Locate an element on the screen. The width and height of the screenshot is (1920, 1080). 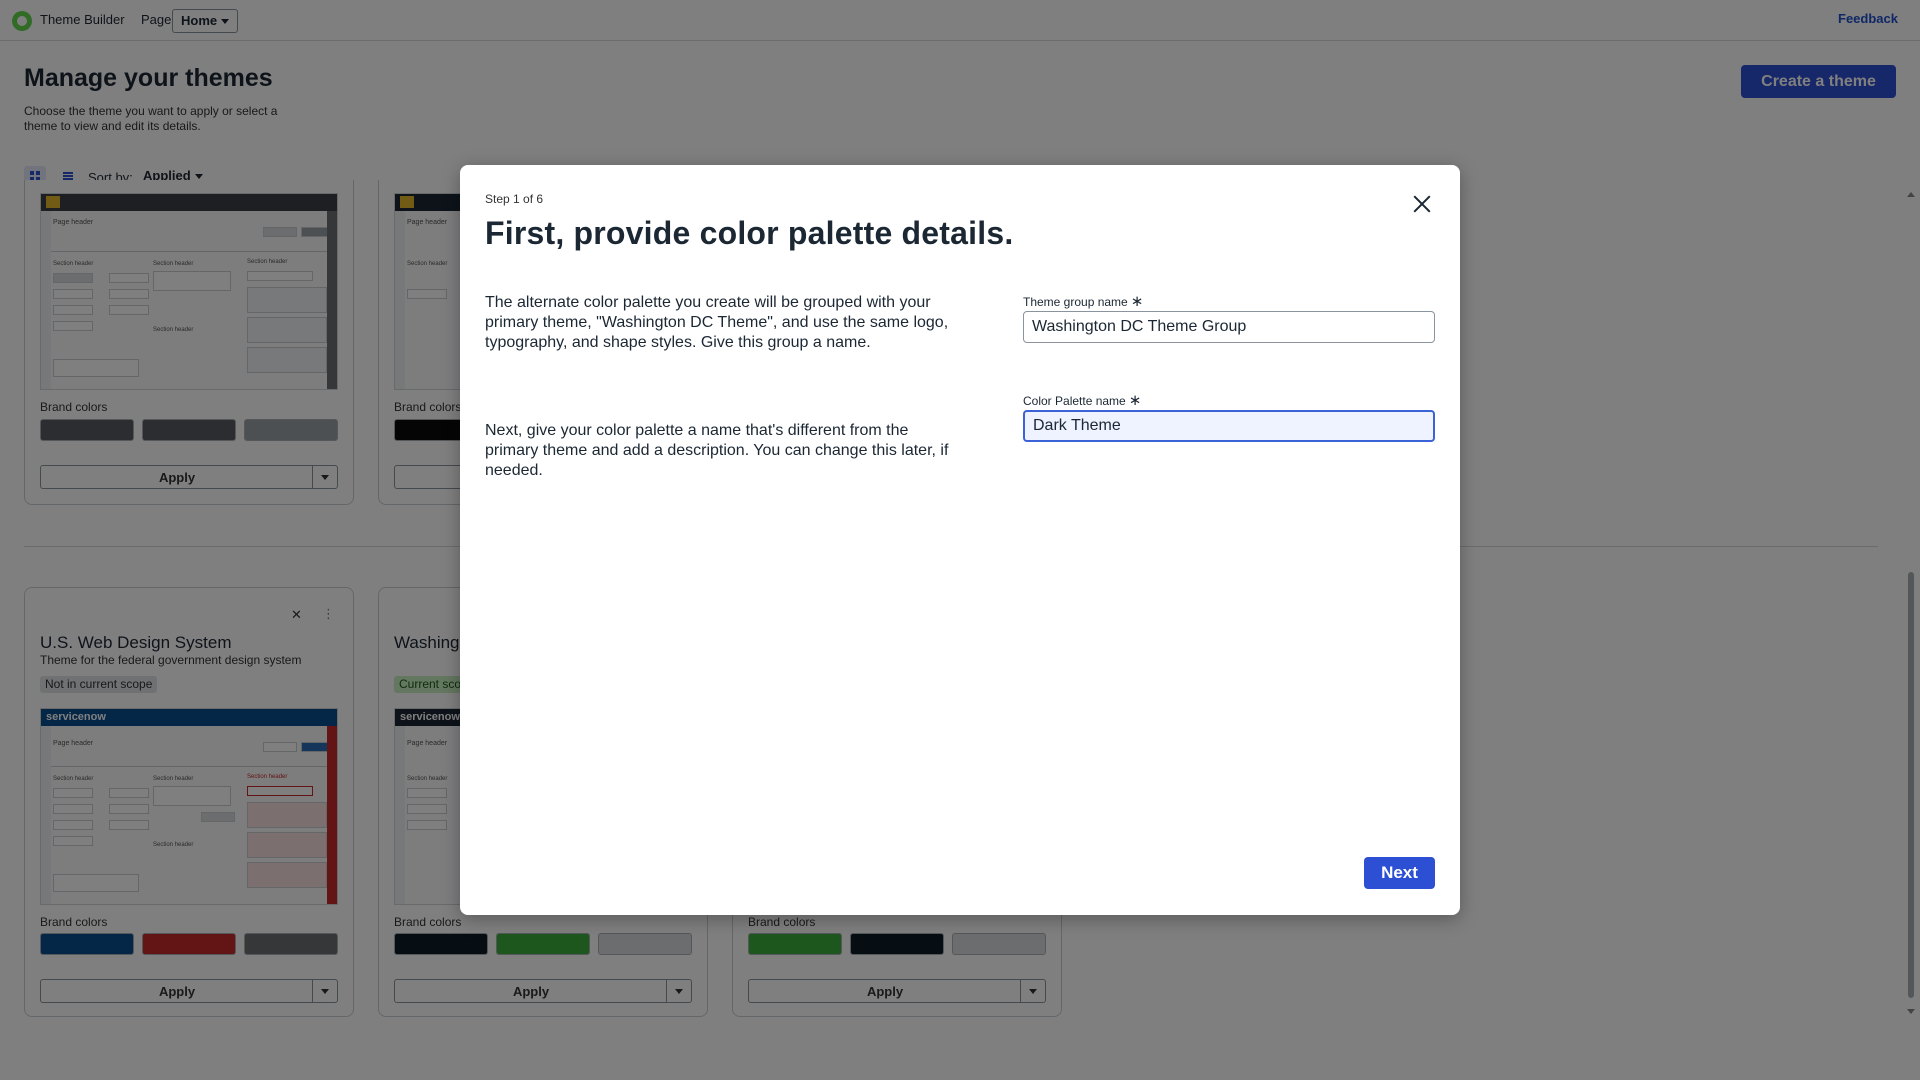
theme-group-name-label: Theme group name ∗ is located at coordinates (1083, 301).